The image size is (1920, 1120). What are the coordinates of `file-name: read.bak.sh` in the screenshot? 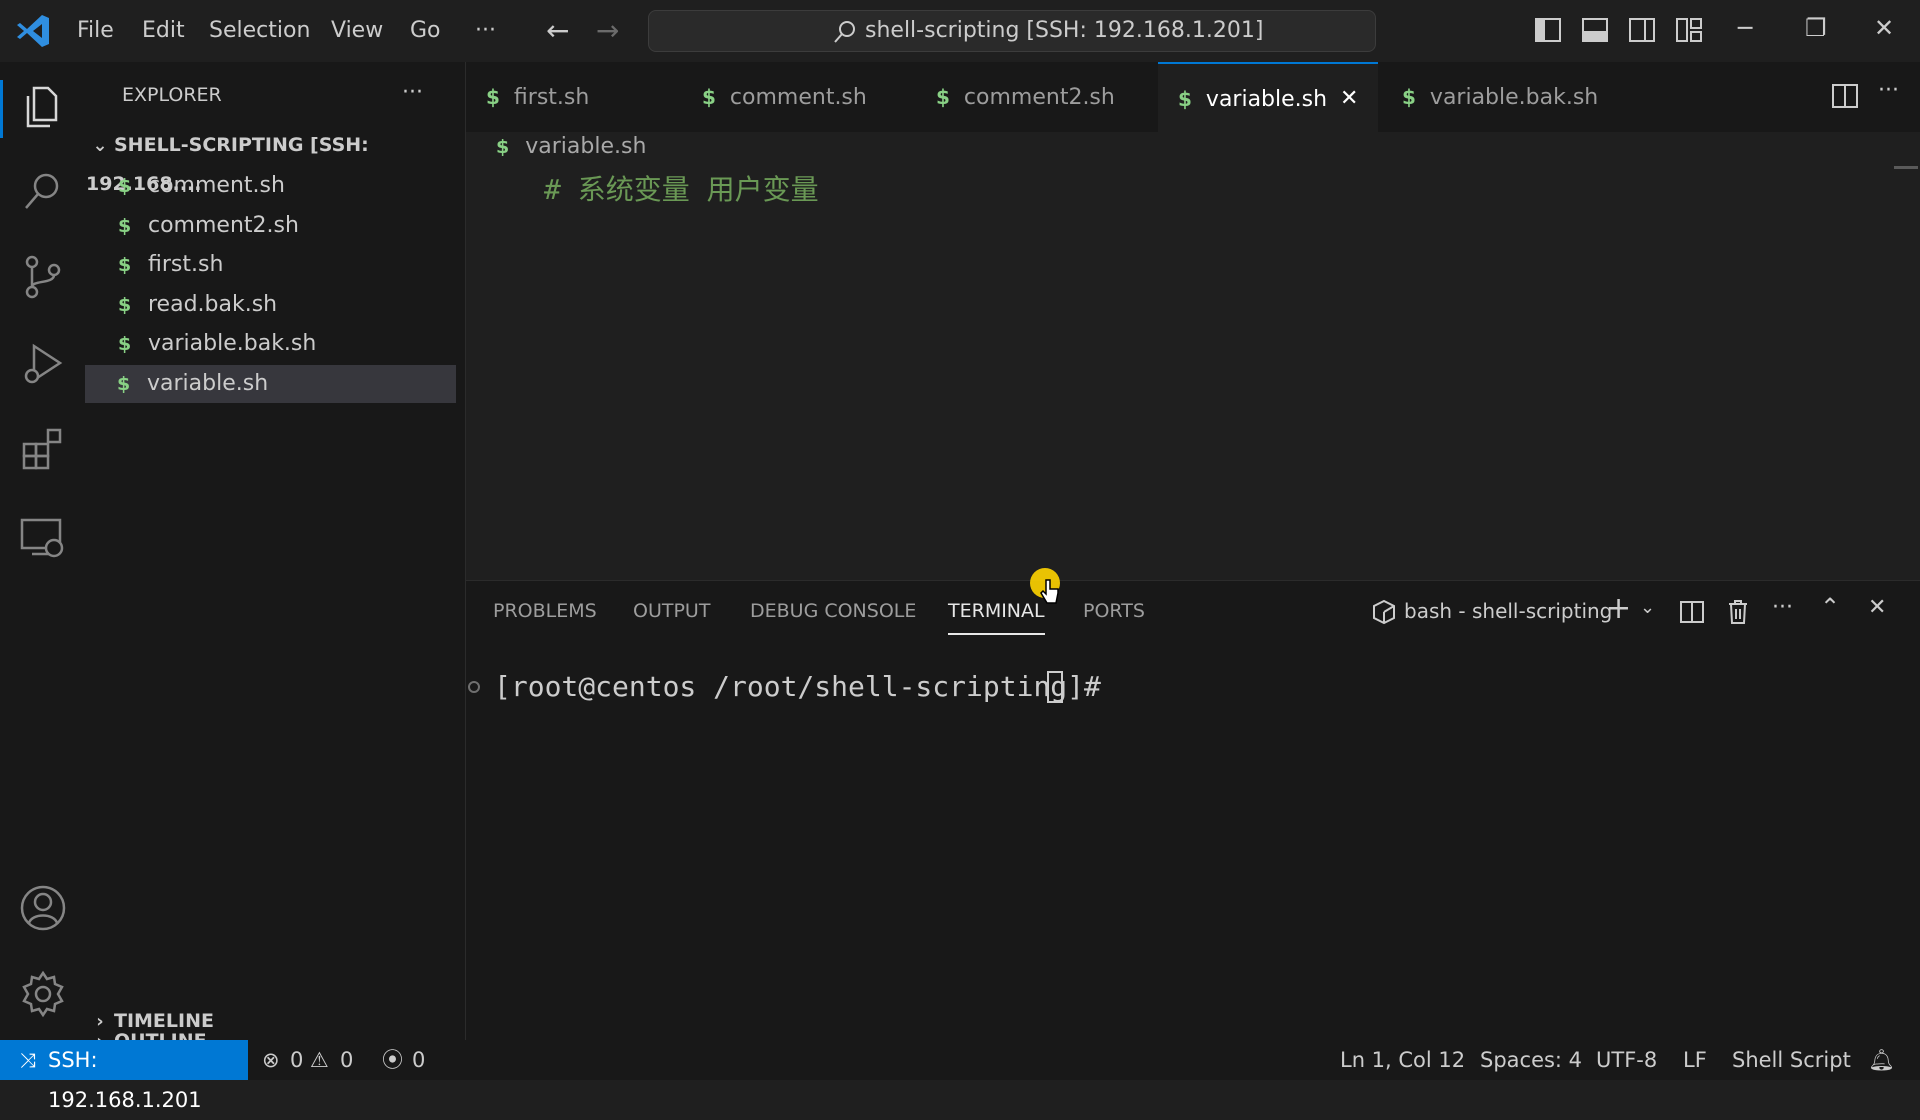 It's located at (213, 304).